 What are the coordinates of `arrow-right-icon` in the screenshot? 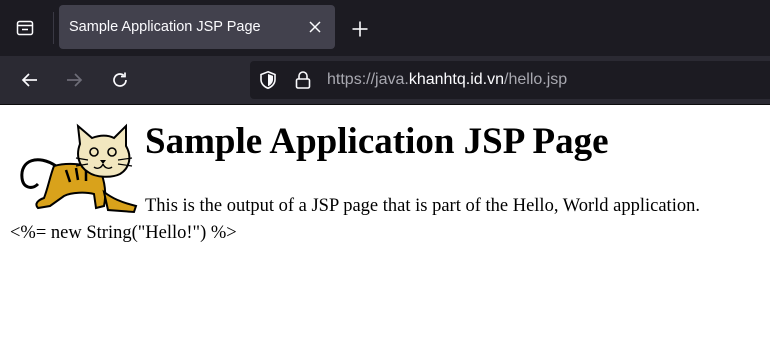 It's located at (75, 80).